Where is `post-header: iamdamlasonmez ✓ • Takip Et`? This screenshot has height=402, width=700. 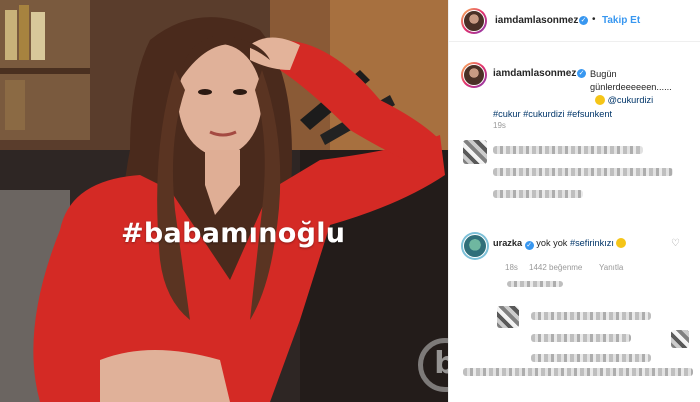
post-header: iamdamlasonmez ✓ • Takip Et is located at coordinates (574, 21).